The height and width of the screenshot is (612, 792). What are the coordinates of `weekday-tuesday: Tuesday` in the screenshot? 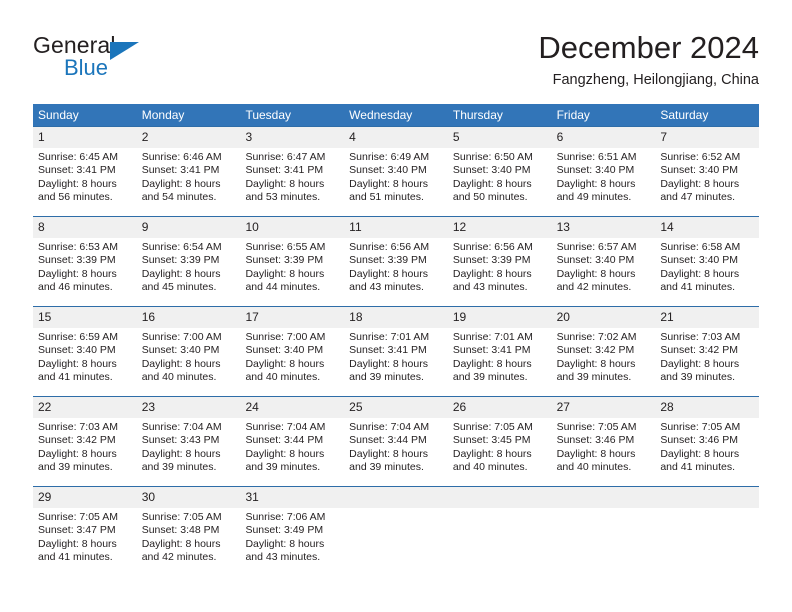 It's located at (268, 115).